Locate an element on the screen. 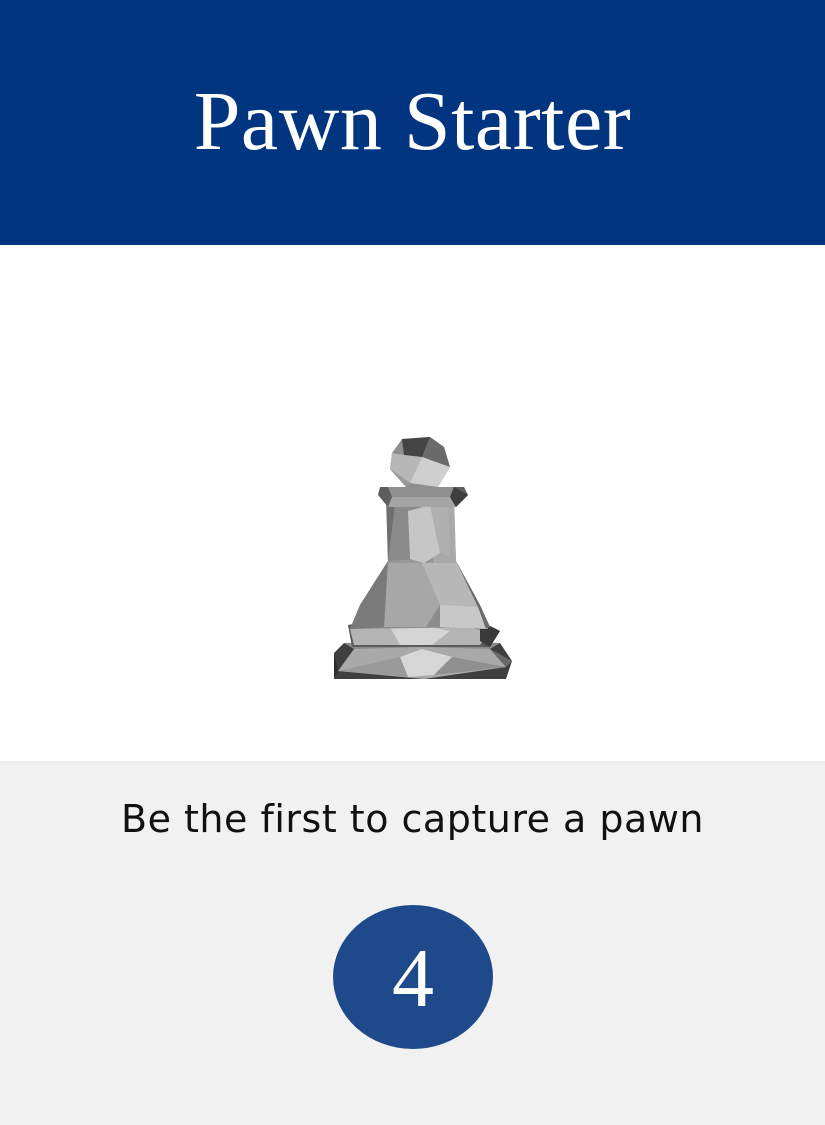 The width and height of the screenshot is (825, 1125). points-badge: 4 is located at coordinates (413, 977).